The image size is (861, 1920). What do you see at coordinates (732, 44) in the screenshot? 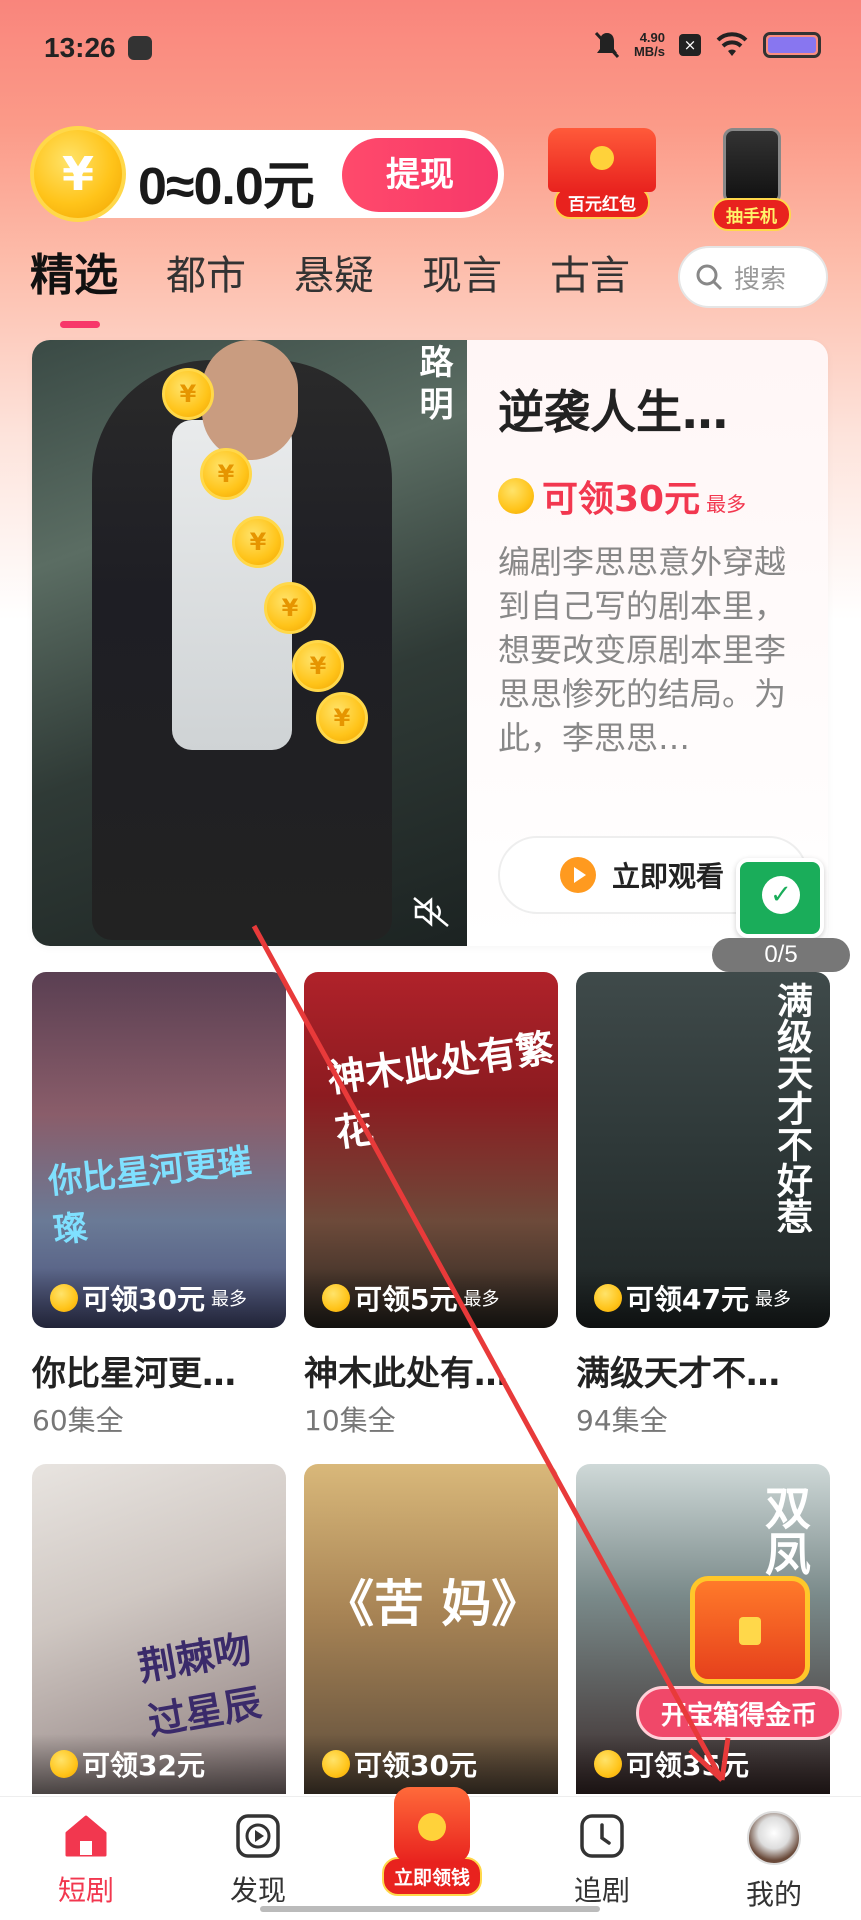
I see `wifi-icon` at bounding box center [732, 44].